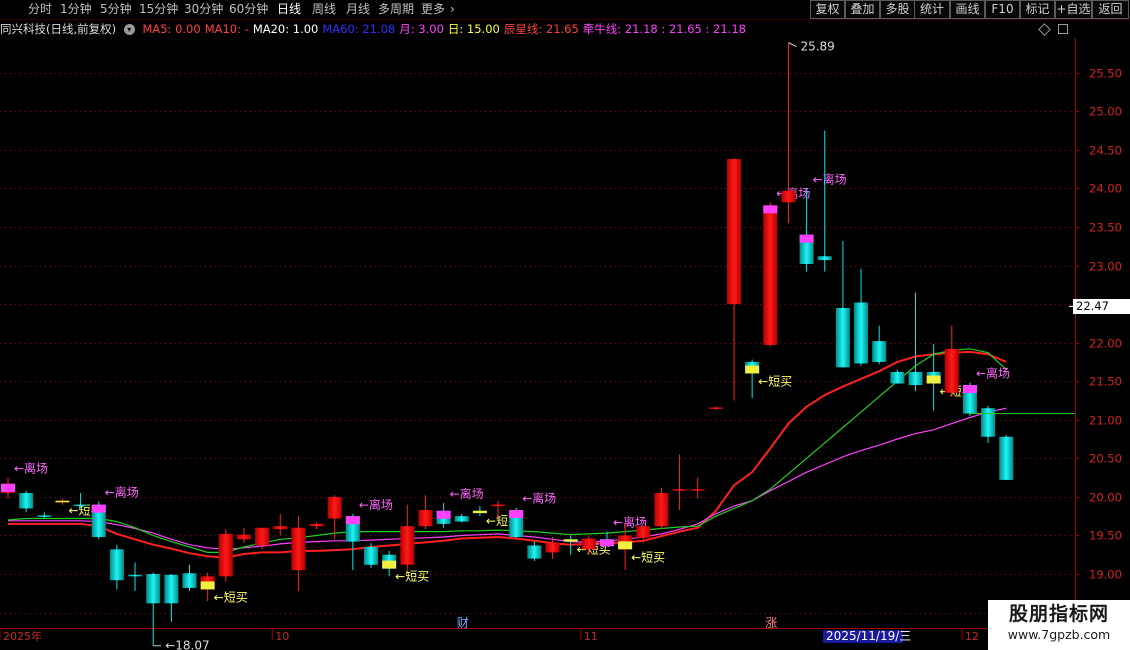 This screenshot has height=650, width=1130. Describe the element at coordinates (1105, 74) in the screenshot. I see `y-tick-label: 25.50` at that location.